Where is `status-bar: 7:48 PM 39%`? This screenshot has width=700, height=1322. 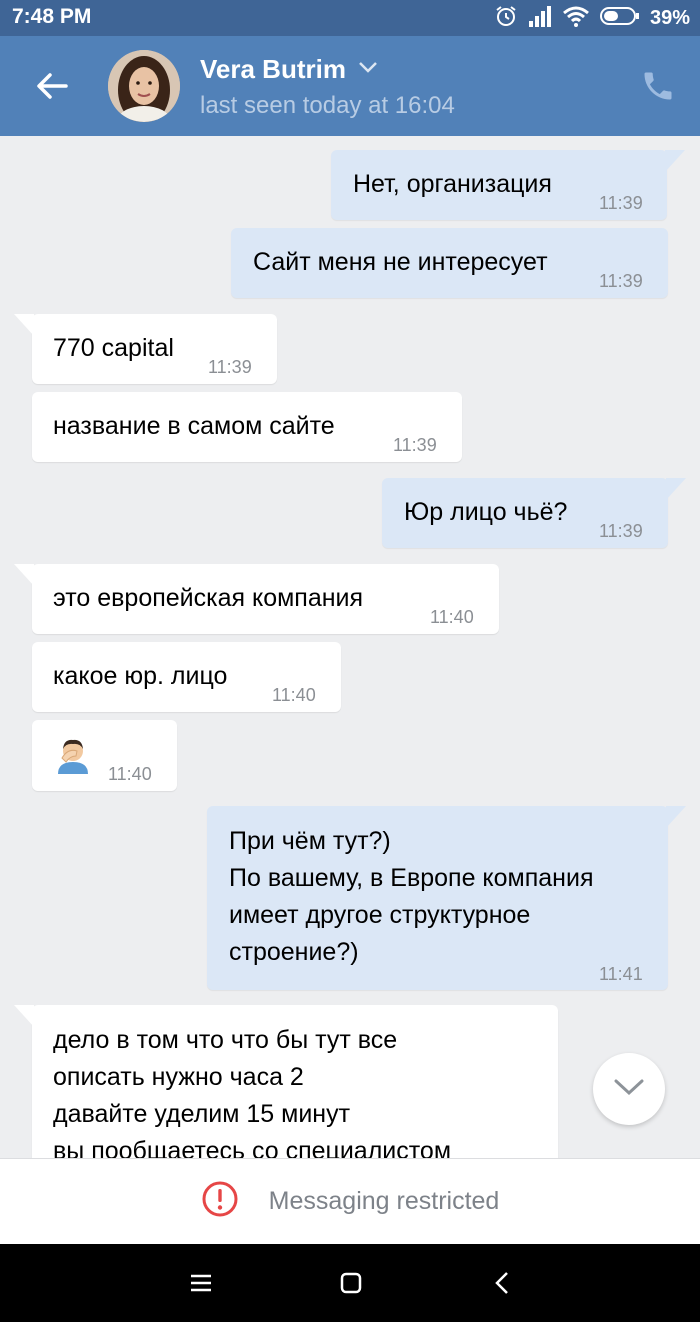
status-bar: 7:48 PM 39% is located at coordinates (350, 18).